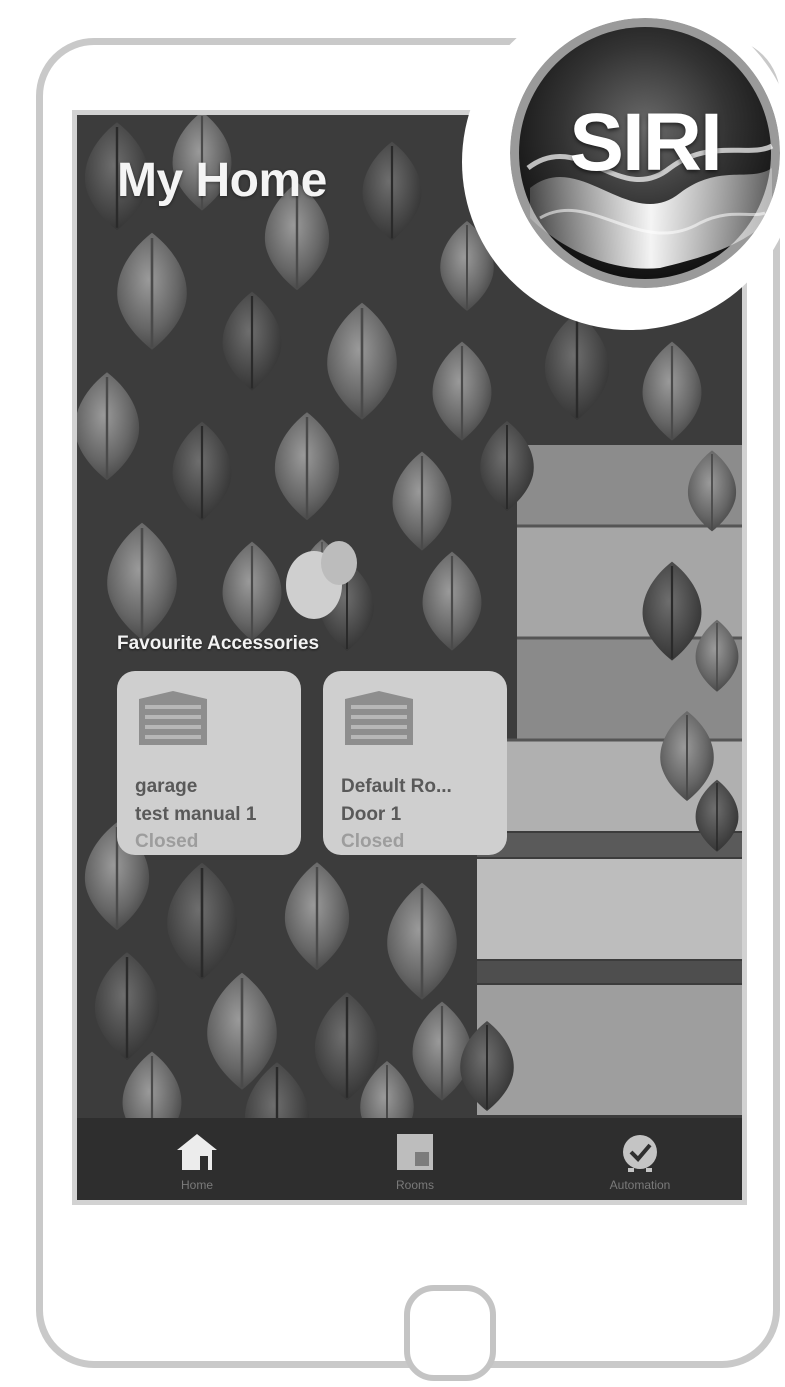  I want to click on siri-badge-text: SIRI, so click(645, 142).